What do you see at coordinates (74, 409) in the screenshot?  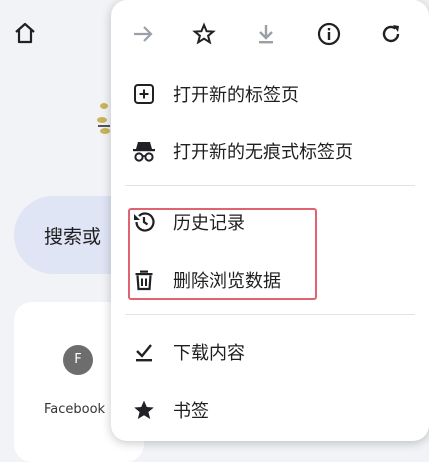 I see `facebook-tile-label: Facebook` at bounding box center [74, 409].